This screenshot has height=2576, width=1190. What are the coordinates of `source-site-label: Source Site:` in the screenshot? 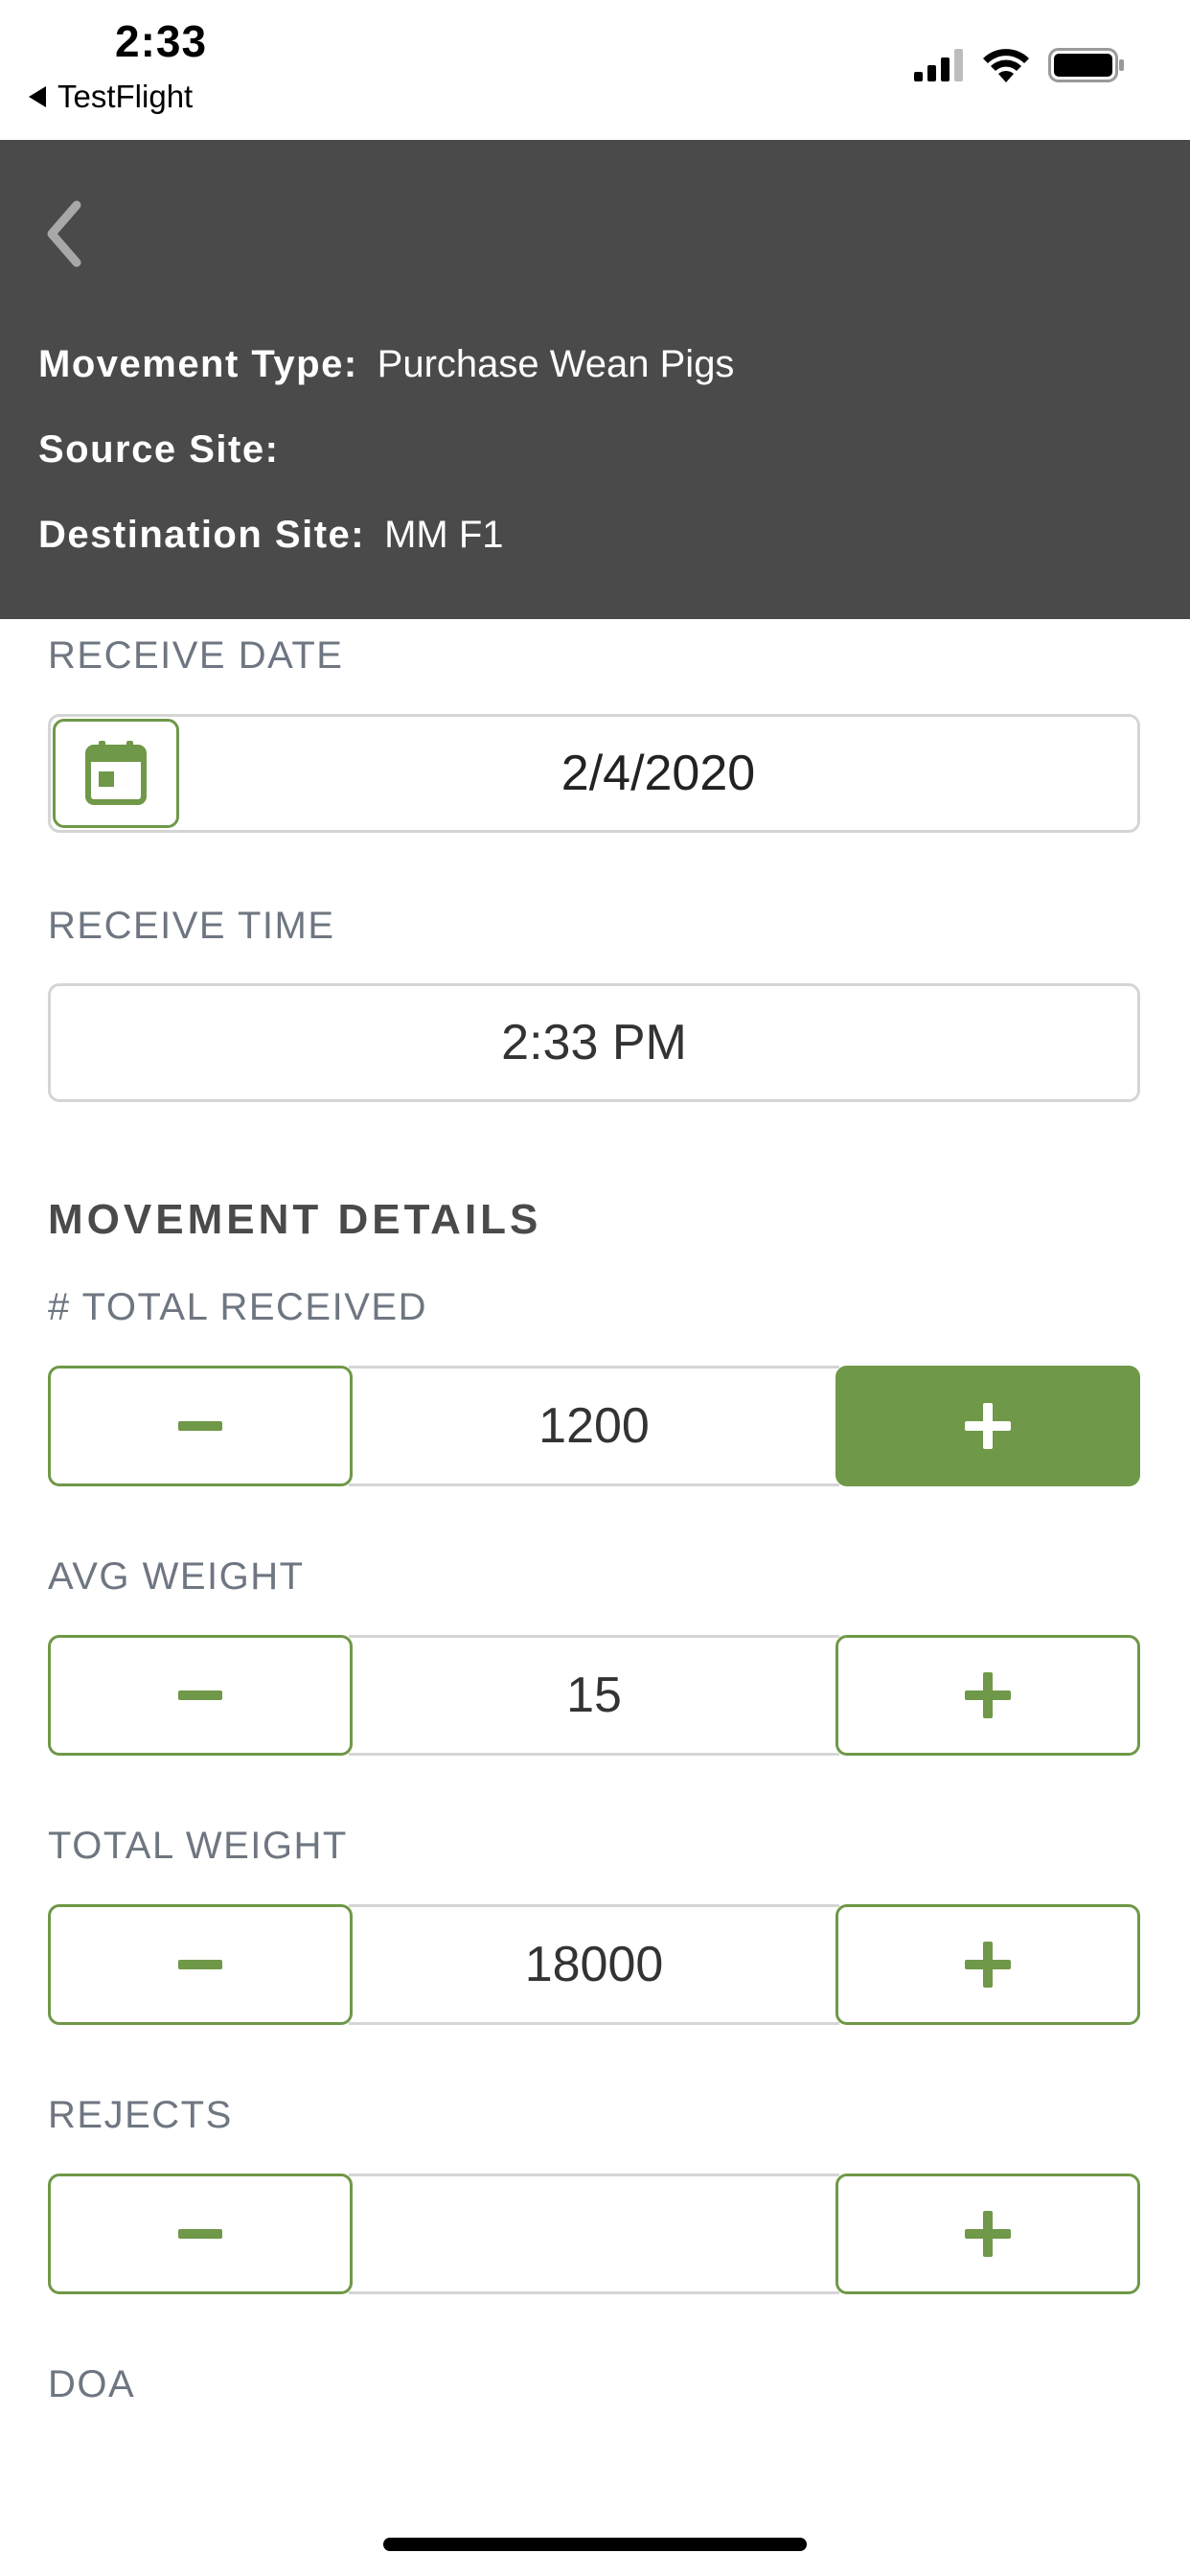 It's located at (159, 449).